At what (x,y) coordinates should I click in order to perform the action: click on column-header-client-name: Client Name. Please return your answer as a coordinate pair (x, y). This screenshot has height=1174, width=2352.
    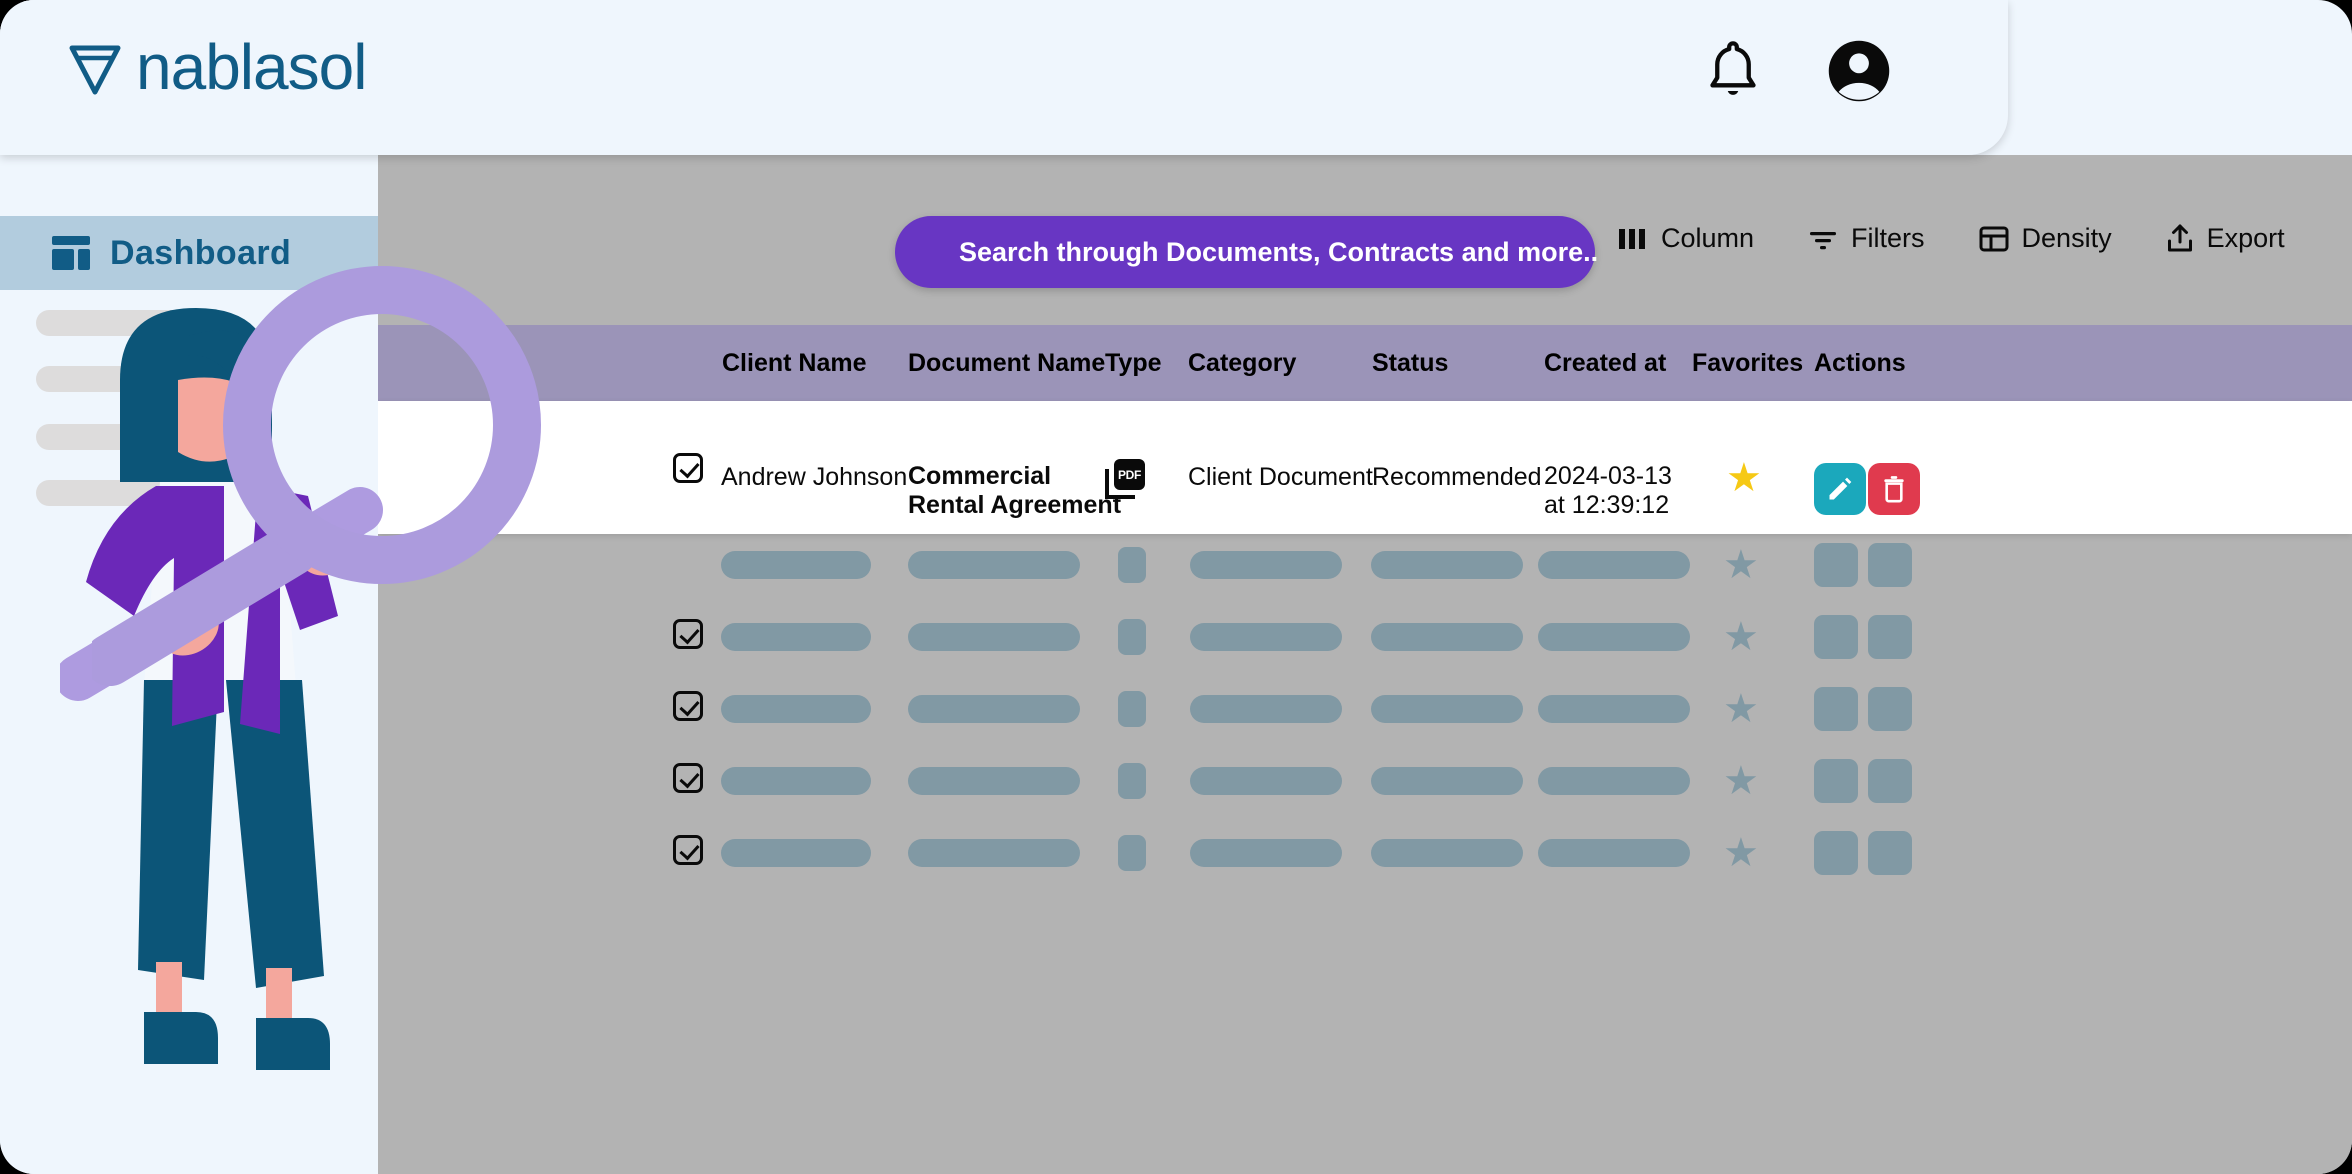
    Looking at the image, I should click on (794, 363).